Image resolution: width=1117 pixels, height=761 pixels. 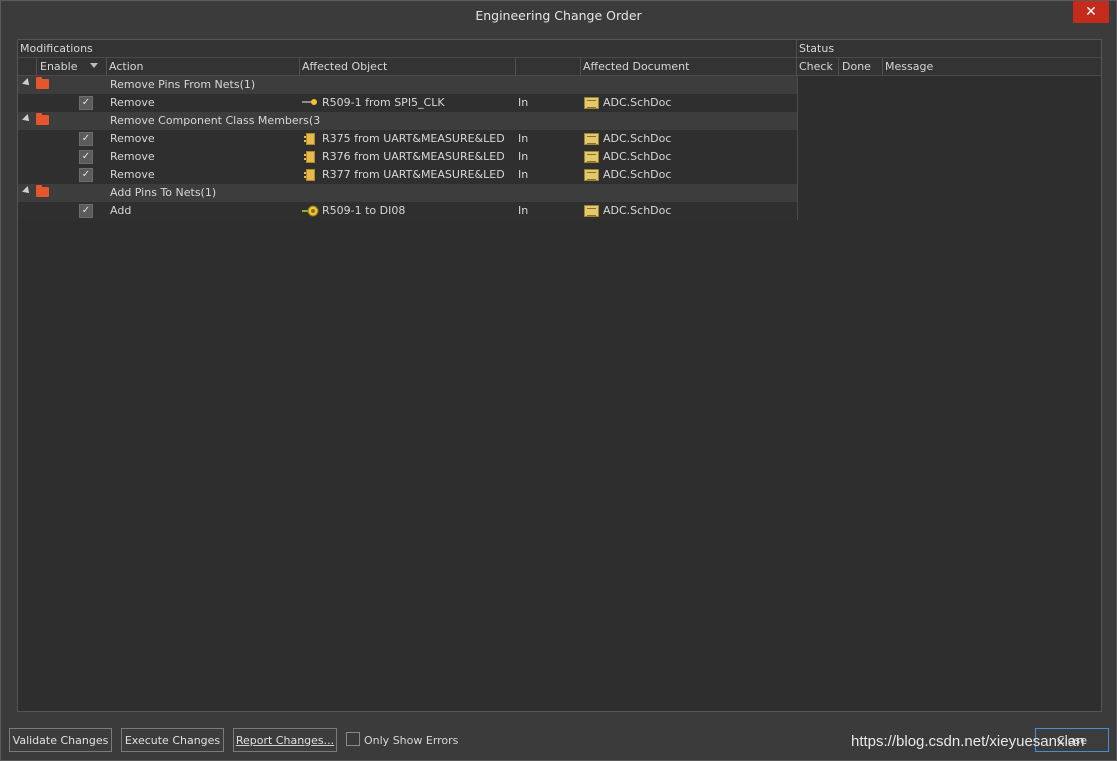 What do you see at coordinates (413, 138) in the screenshot?
I see `affected-object-cell: R375 from UART&MEASURE&LED` at bounding box center [413, 138].